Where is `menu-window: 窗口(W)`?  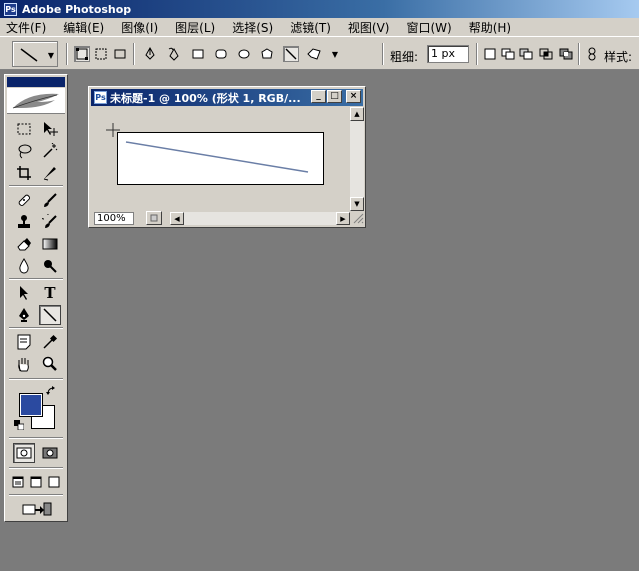
menu-window: 窗口(W) is located at coordinates (428, 27).